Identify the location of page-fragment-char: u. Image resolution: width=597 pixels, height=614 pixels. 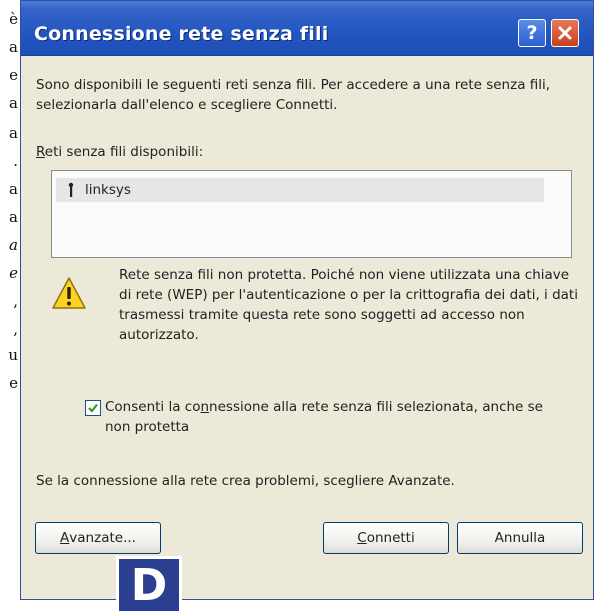
(13, 355).